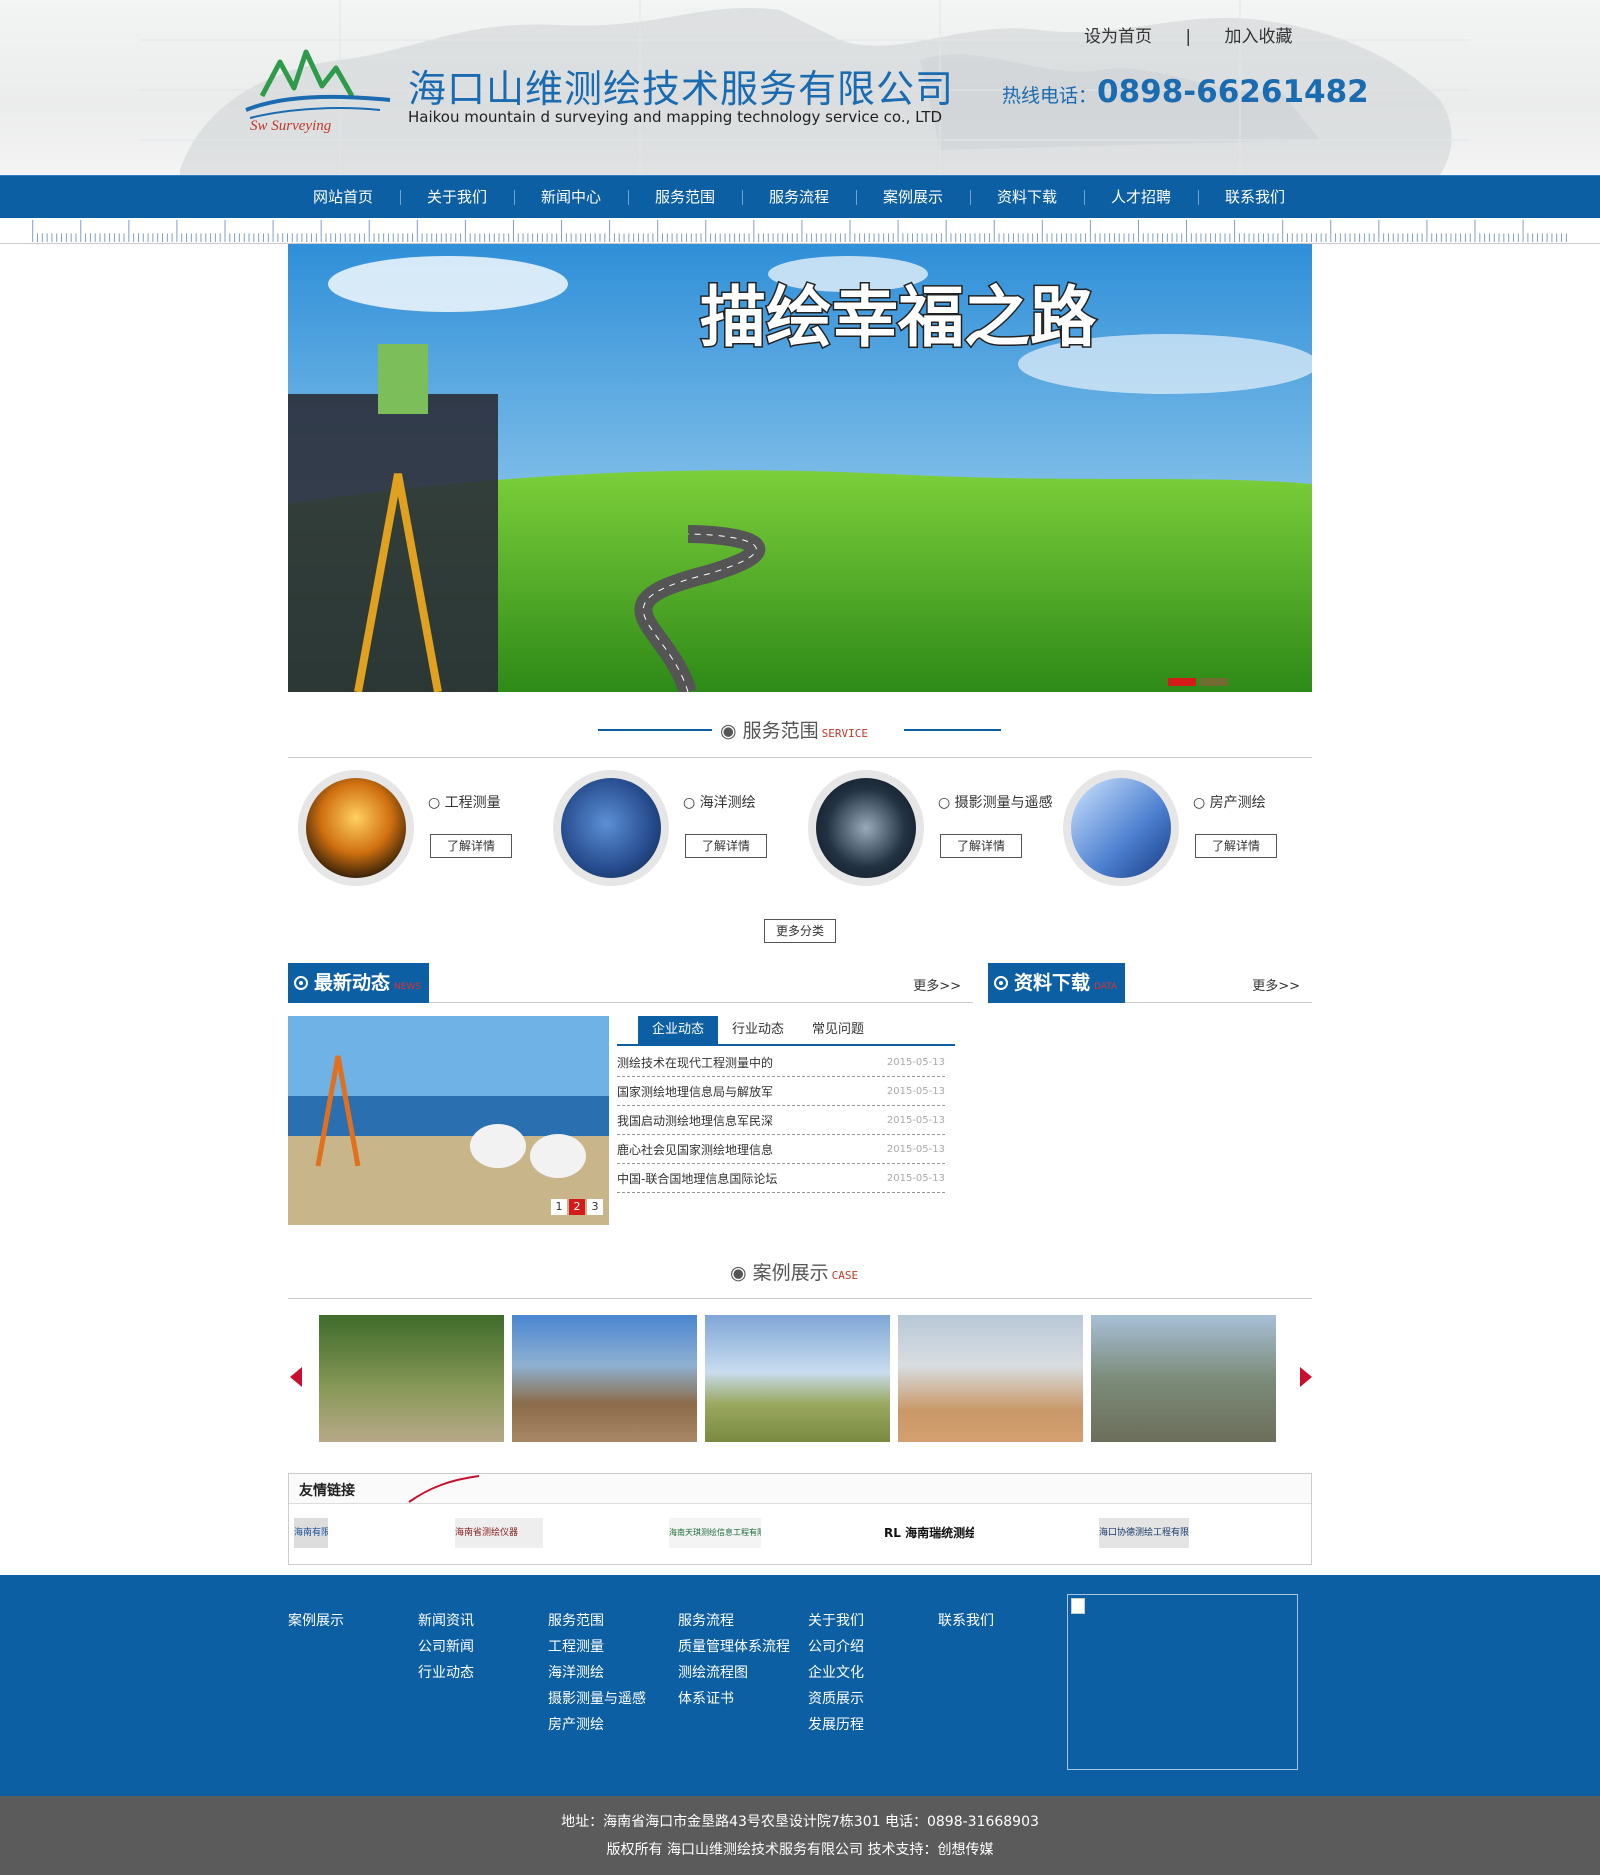  What do you see at coordinates (758, 1030) in the screenshot?
I see `tab-industry-news: 行业动态` at bounding box center [758, 1030].